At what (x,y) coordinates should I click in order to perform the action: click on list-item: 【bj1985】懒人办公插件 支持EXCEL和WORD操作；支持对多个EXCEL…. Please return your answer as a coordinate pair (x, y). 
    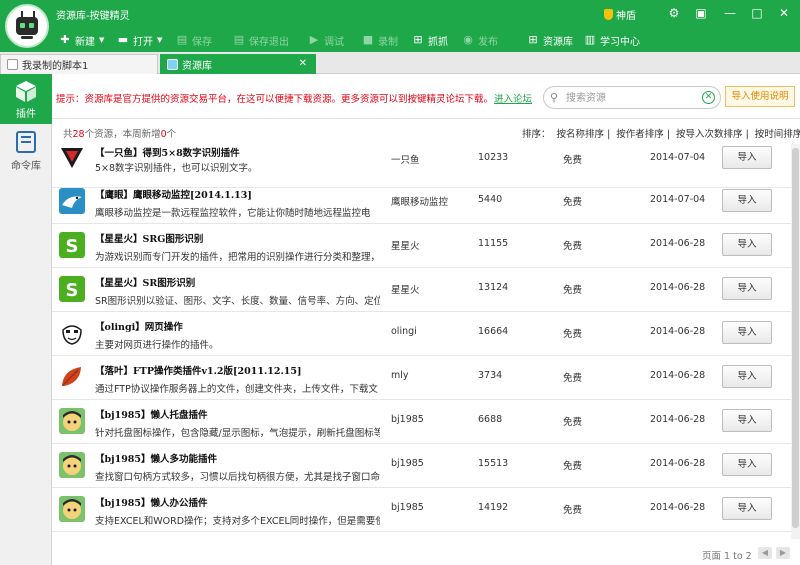
    Looking at the image, I should click on (421, 510).